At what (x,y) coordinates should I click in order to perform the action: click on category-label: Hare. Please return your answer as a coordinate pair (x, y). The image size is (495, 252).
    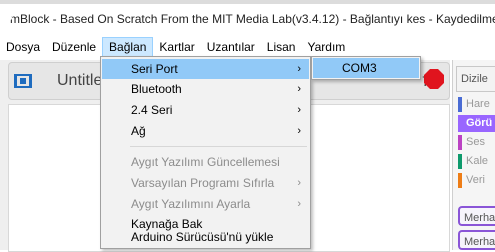
    Looking at the image, I should click on (478, 104).